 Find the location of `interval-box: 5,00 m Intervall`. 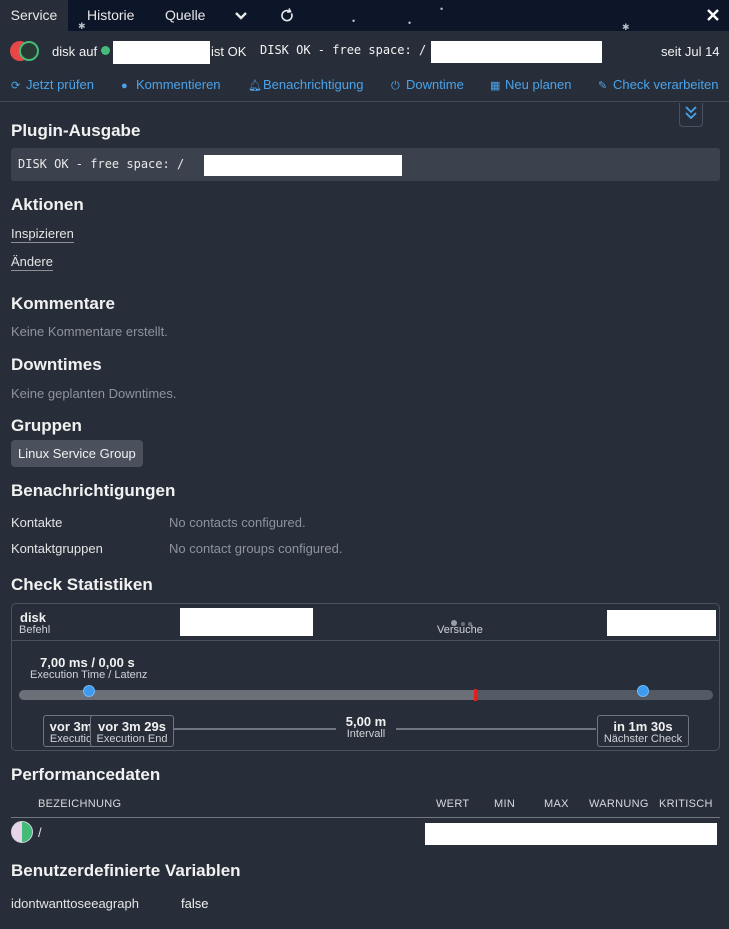

interval-box: 5,00 m Intervall is located at coordinates (366, 727).